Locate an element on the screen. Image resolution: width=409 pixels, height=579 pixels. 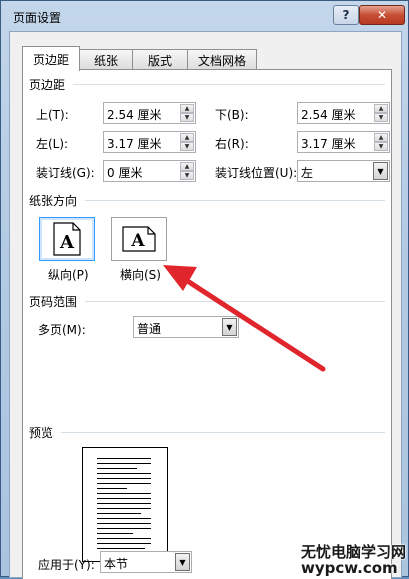
right-margin-spinner: 3.17 厘米 ▲ ▼ is located at coordinates (343, 142).